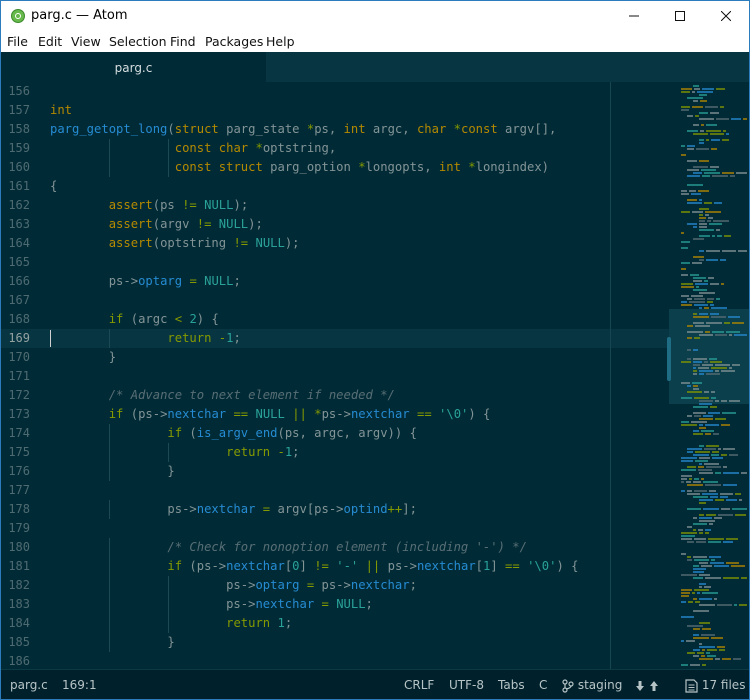 This screenshot has height=700, width=750. Describe the element at coordinates (709, 375) in the screenshot. I see `minimap` at that location.